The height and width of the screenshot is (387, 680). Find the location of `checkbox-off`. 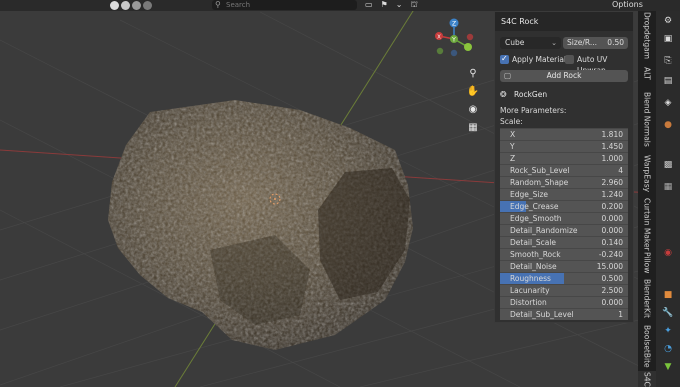

checkbox-off is located at coordinates (569, 59).